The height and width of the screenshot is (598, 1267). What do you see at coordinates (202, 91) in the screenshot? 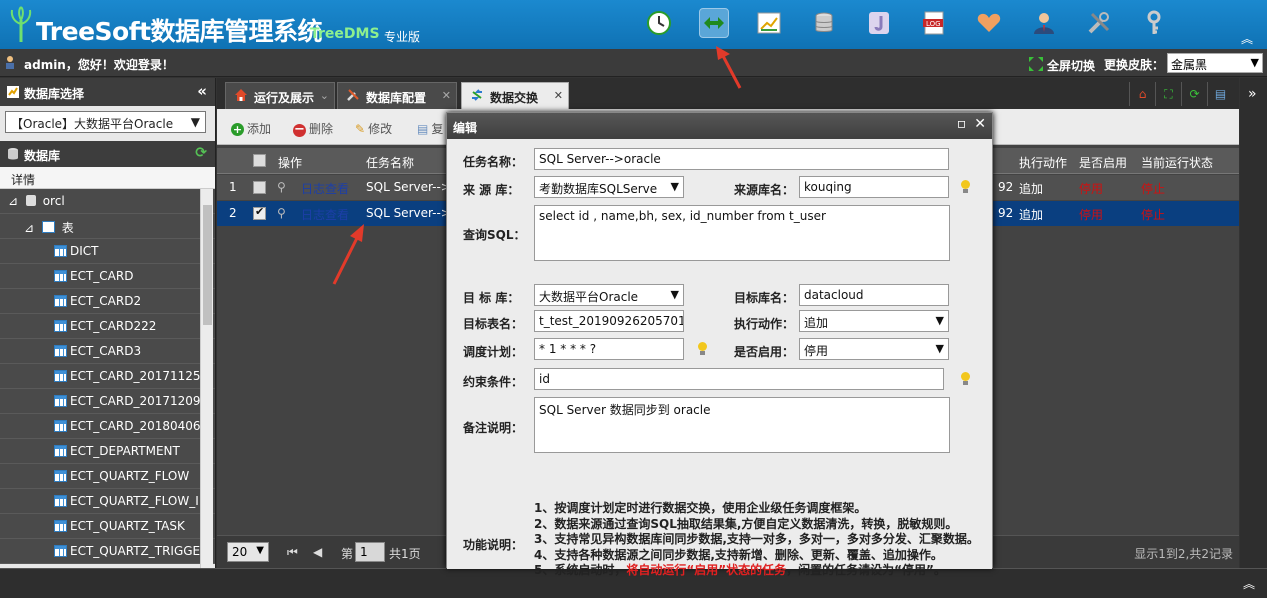
I see `sidebar-collapse-icon: «` at bounding box center [202, 91].